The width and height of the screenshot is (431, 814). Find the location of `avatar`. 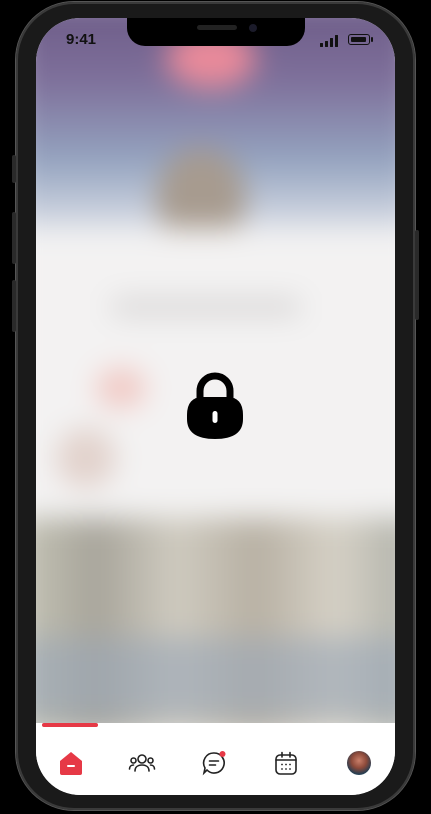

avatar is located at coordinates (359, 763).